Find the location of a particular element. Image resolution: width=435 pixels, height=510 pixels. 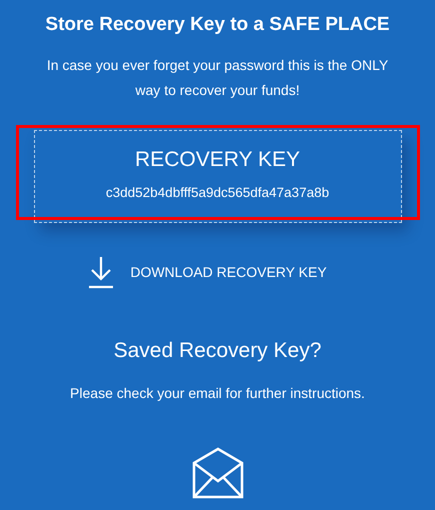

instruction-text: In case you ever forget your password this is the ONLY way to recover your funds! is located at coordinates (218, 78).